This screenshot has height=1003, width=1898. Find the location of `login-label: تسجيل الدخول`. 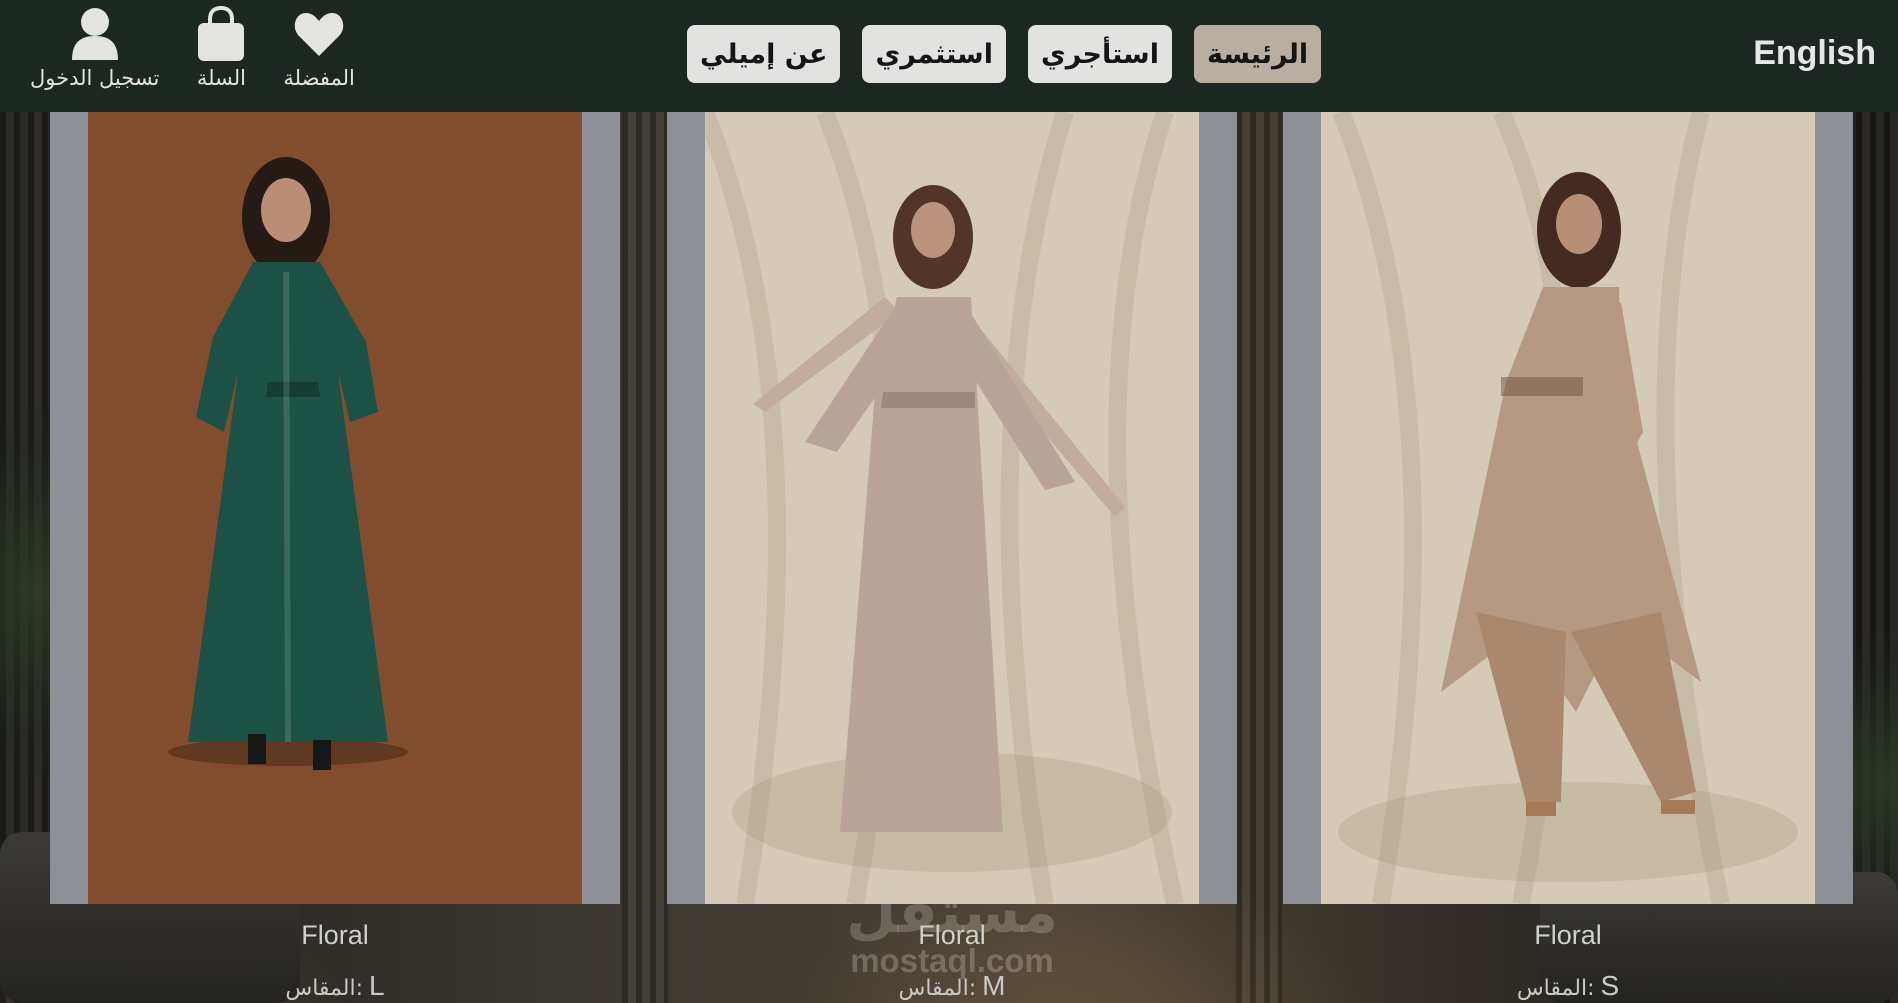

login-label: تسجيل الدخول is located at coordinates (95, 78).